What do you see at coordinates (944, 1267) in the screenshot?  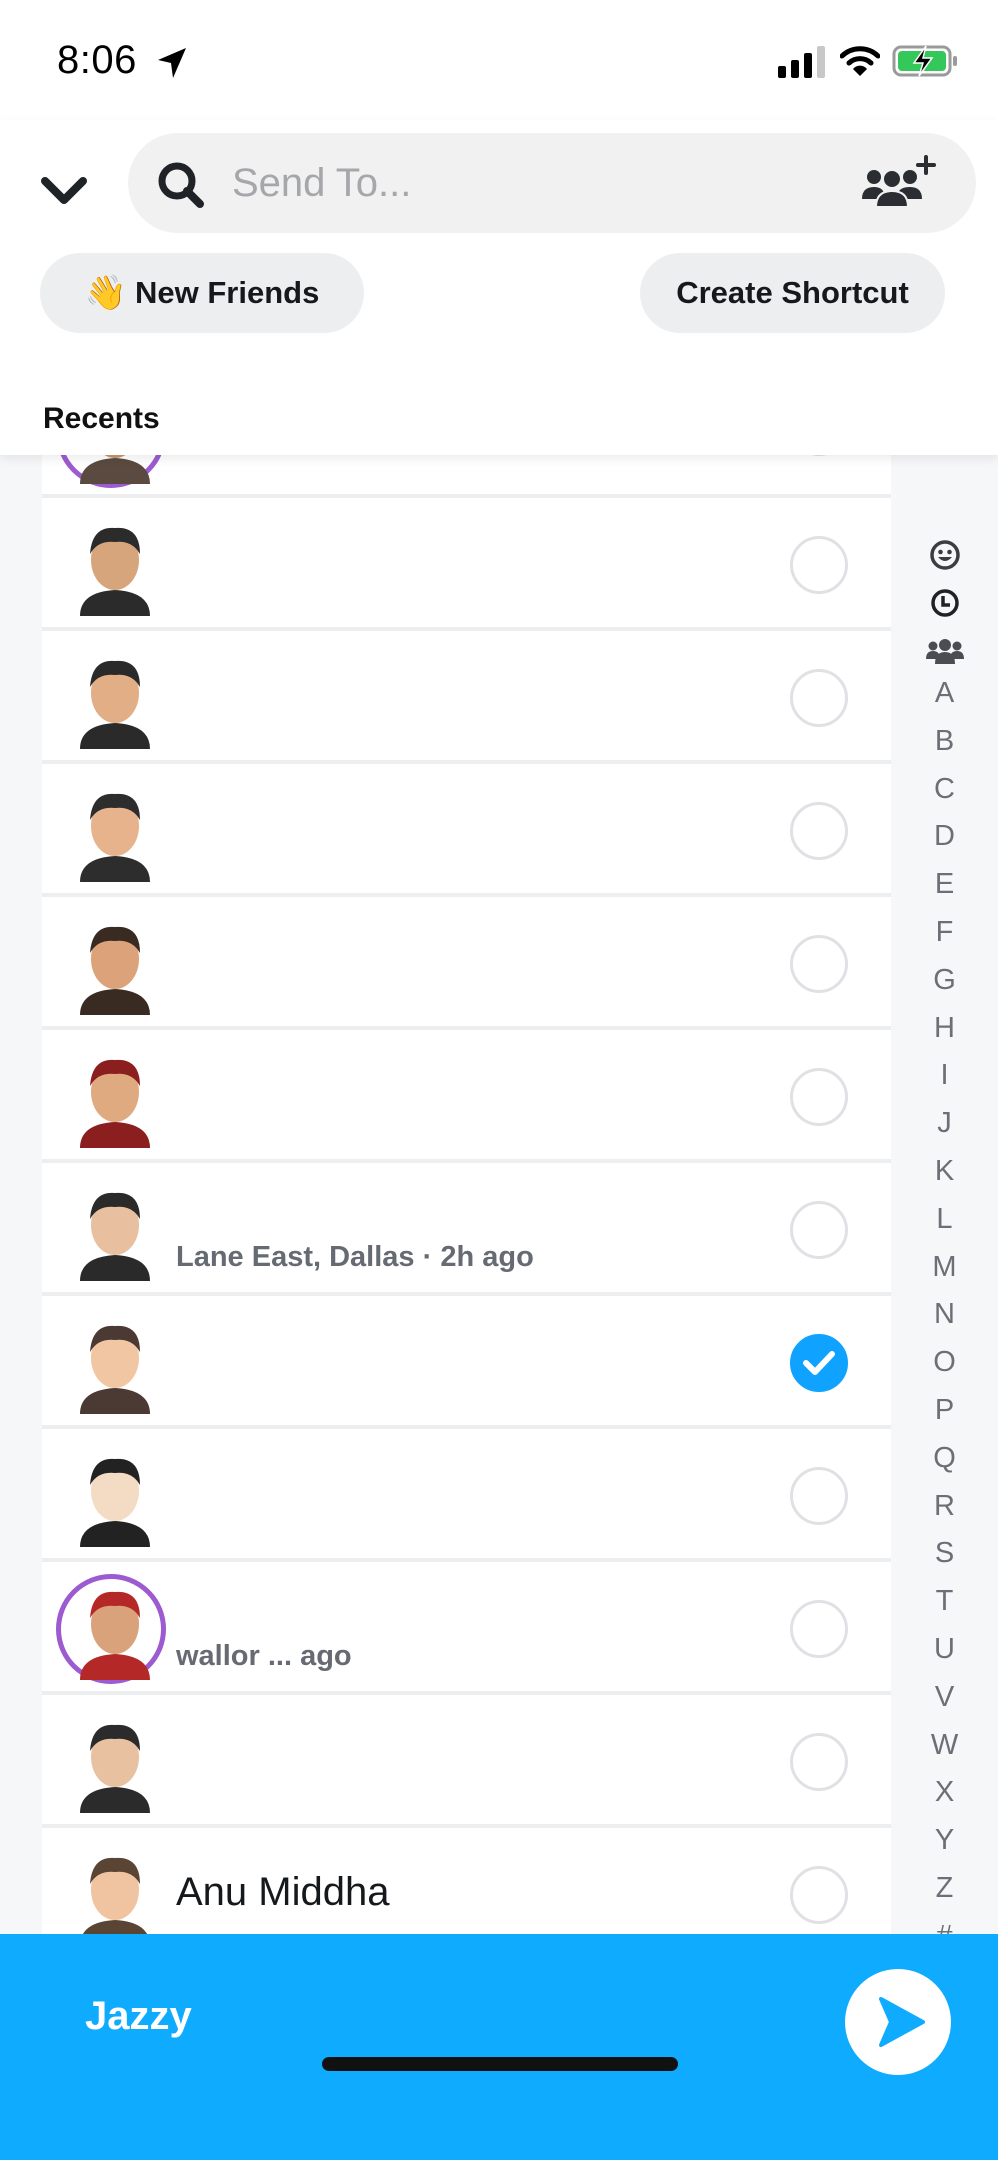 I see `index-letter: M` at bounding box center [944, 1267].